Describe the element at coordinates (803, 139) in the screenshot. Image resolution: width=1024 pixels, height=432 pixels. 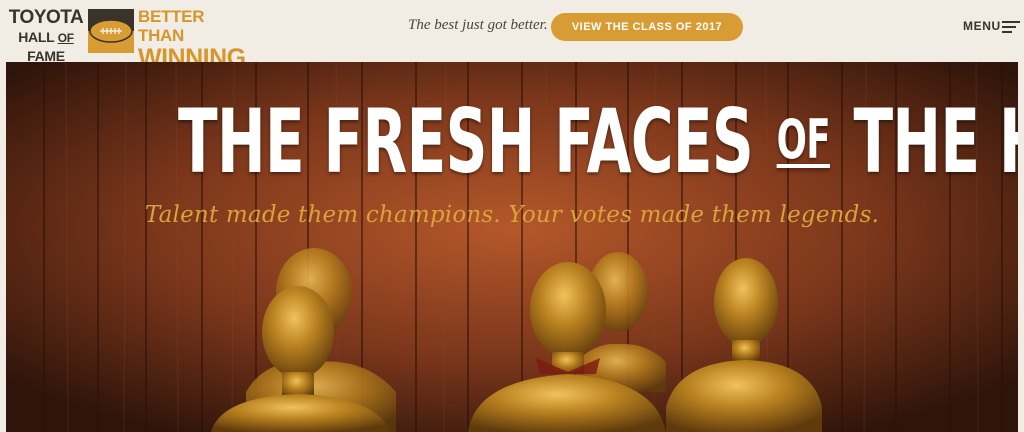
I see `hero-title-of: OF` at that location.